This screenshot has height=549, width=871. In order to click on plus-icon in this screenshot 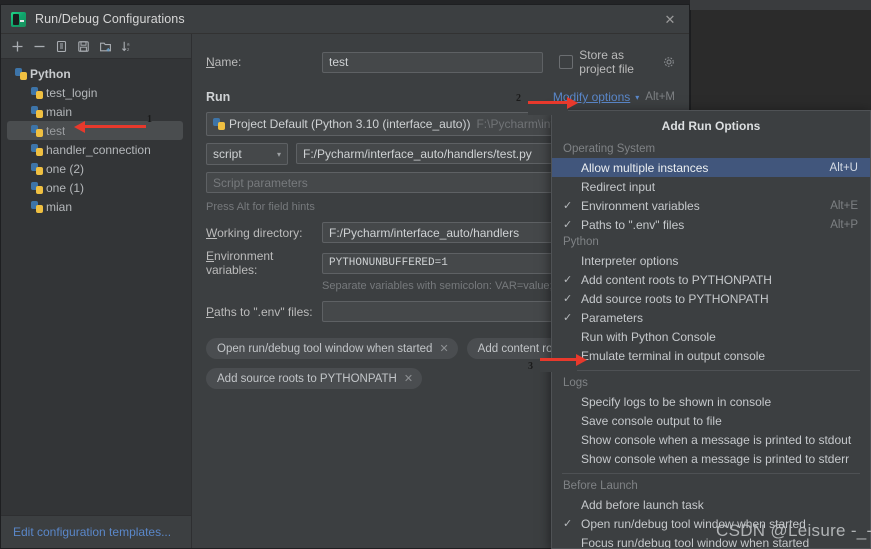, I will do `click(17, 46)`.